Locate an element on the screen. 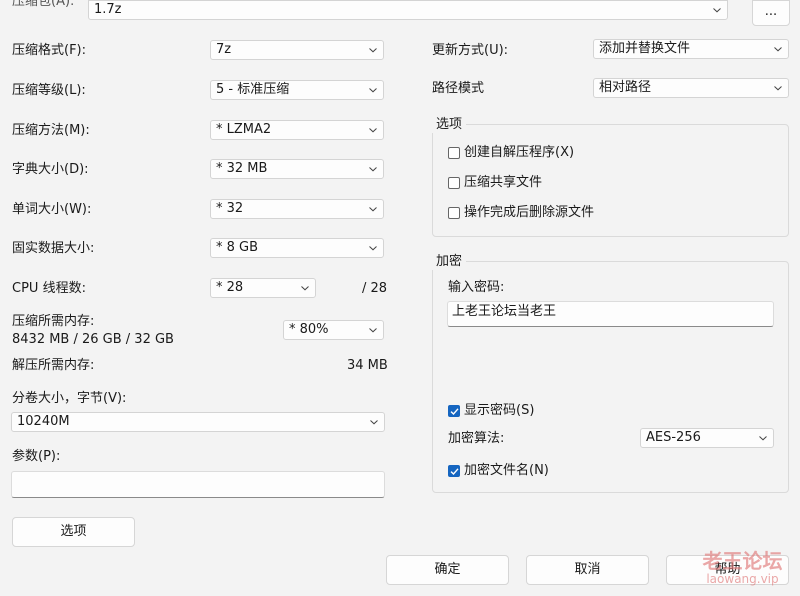 The height and width of the screenshot is (596, 800). pathmode-label: 路径模式 is located at coordinates (458, 88).